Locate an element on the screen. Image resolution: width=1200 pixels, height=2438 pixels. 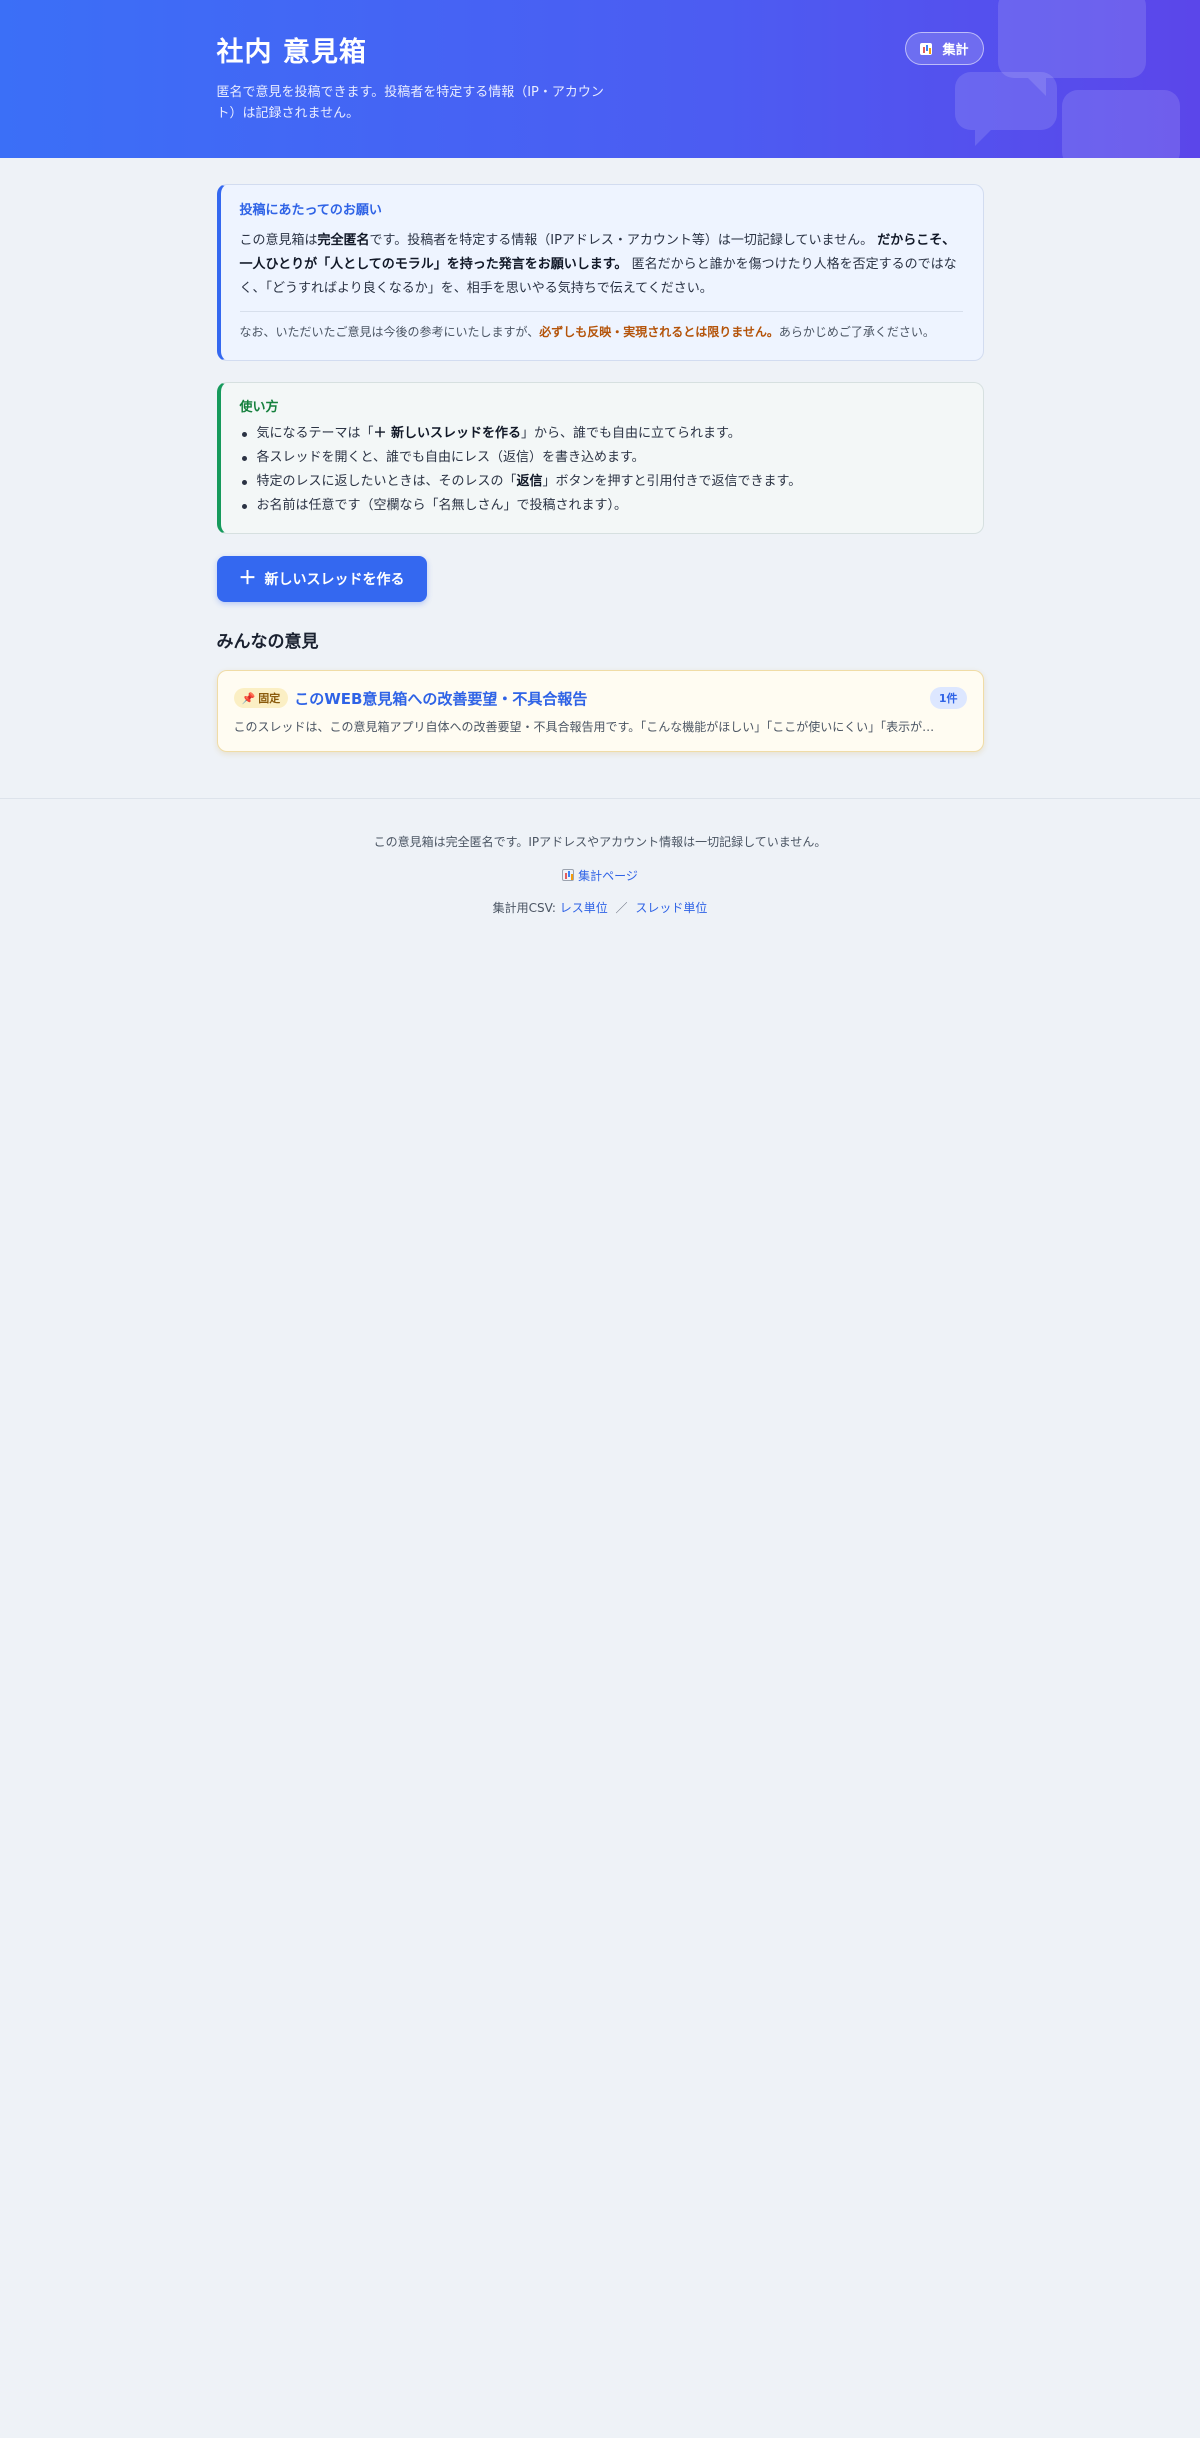
how-to-text: 特定のレスに返したいときは、そのレスの「 is located at coordinates (386, 481).